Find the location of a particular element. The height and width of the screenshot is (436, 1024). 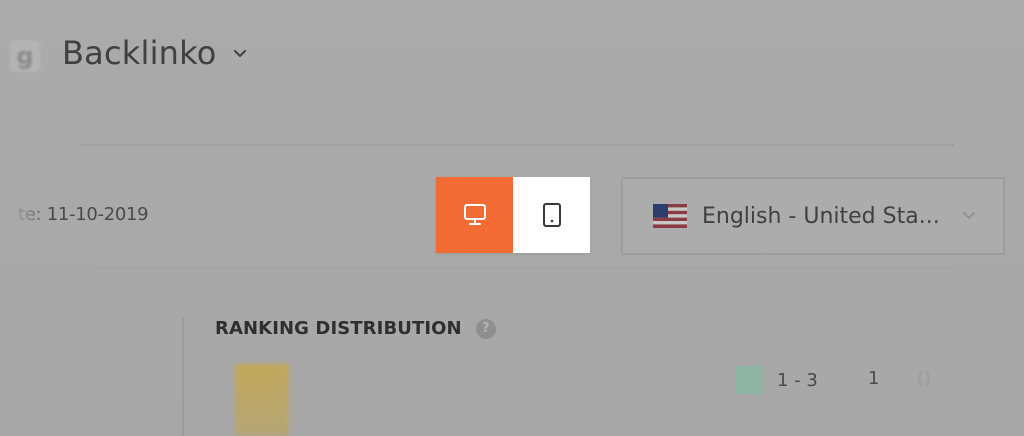

desktop-icon is located at coordinates (474, 214).